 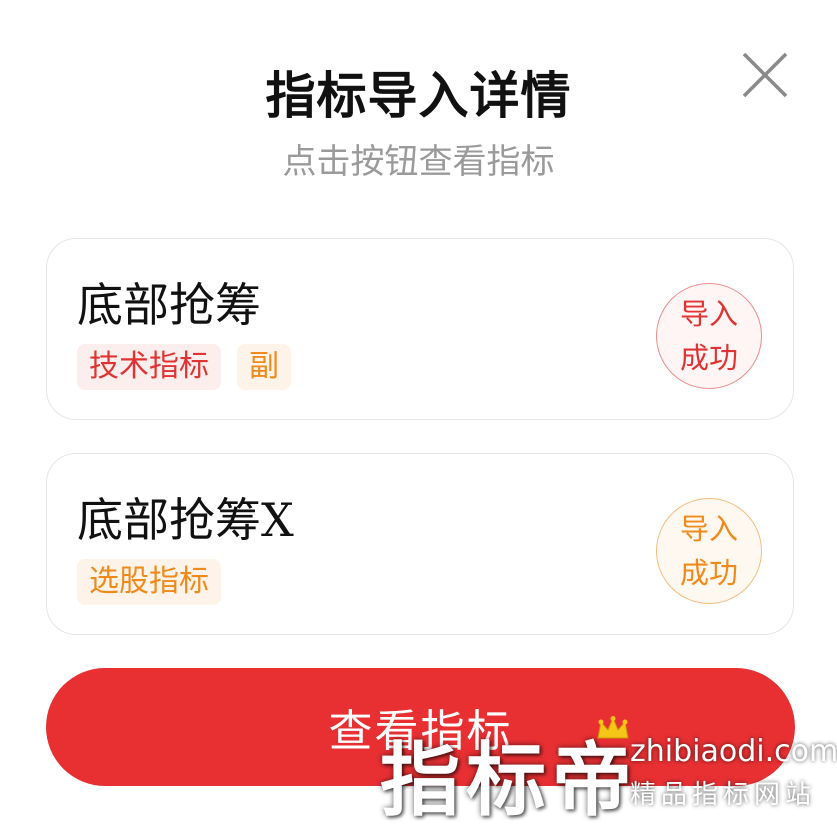 I want to click on indicator-tags: 选股指标, so click(x=149, y=582).